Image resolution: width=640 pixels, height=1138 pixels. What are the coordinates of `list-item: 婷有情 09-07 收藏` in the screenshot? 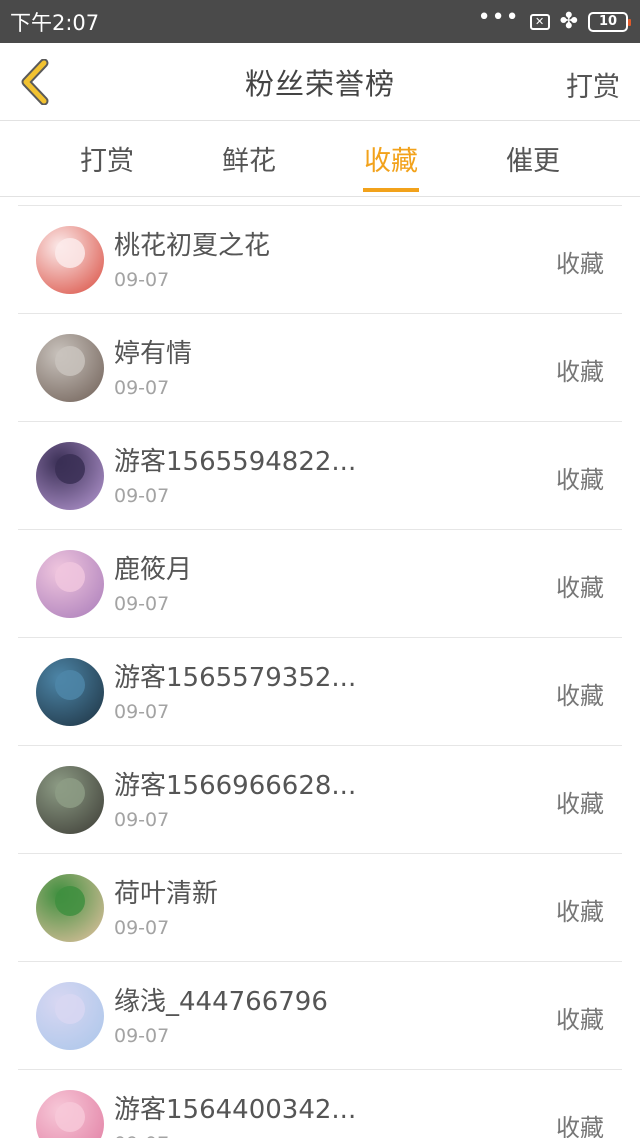 It's located at (320, 367).